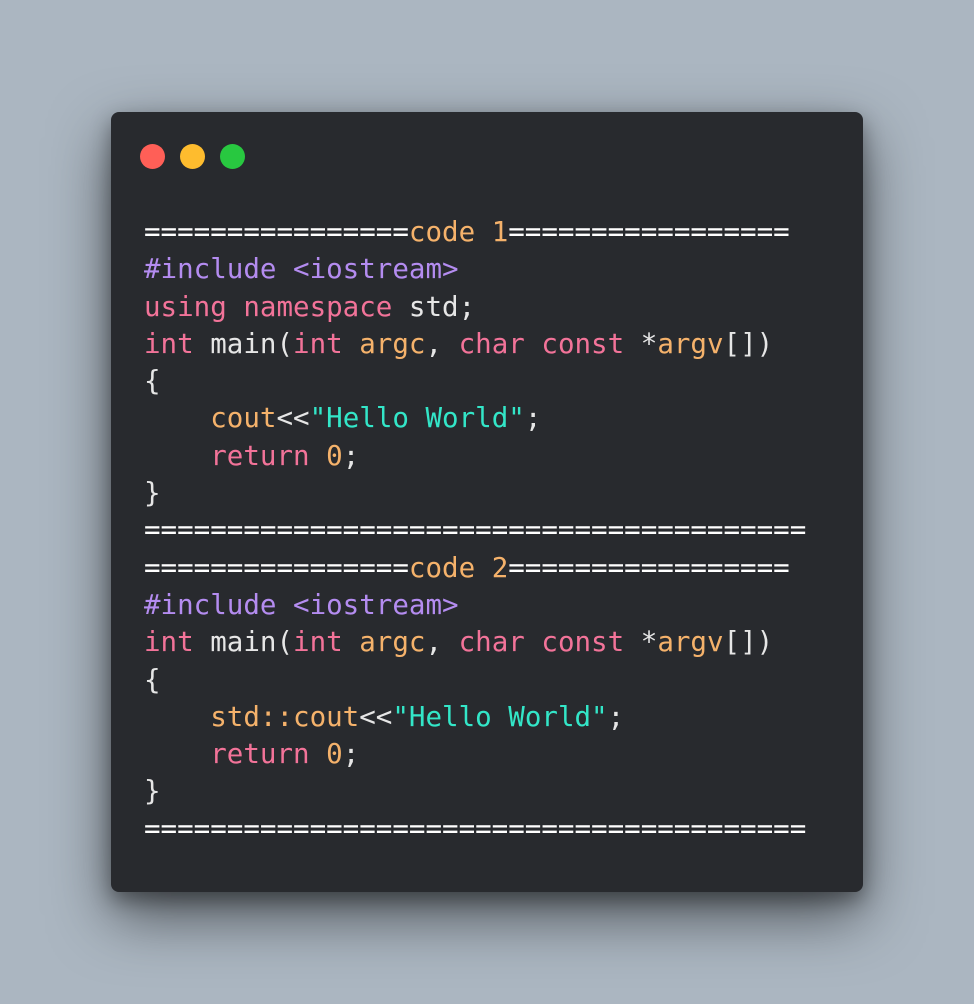 Image resolution: width=974 pixels, height=1004 pixels. What do you see at coordinates (268, 306) in the screenshot?
I see `keyword: using namespace` at bounding box center [268, 306].